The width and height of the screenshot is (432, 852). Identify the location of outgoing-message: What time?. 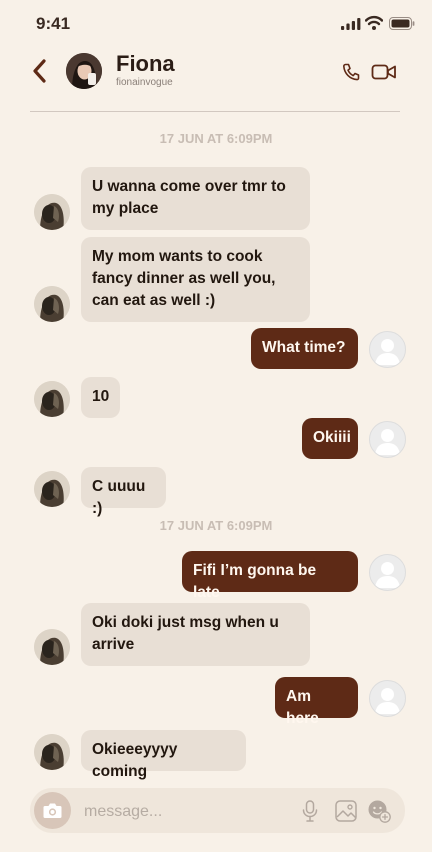
(304, 348).